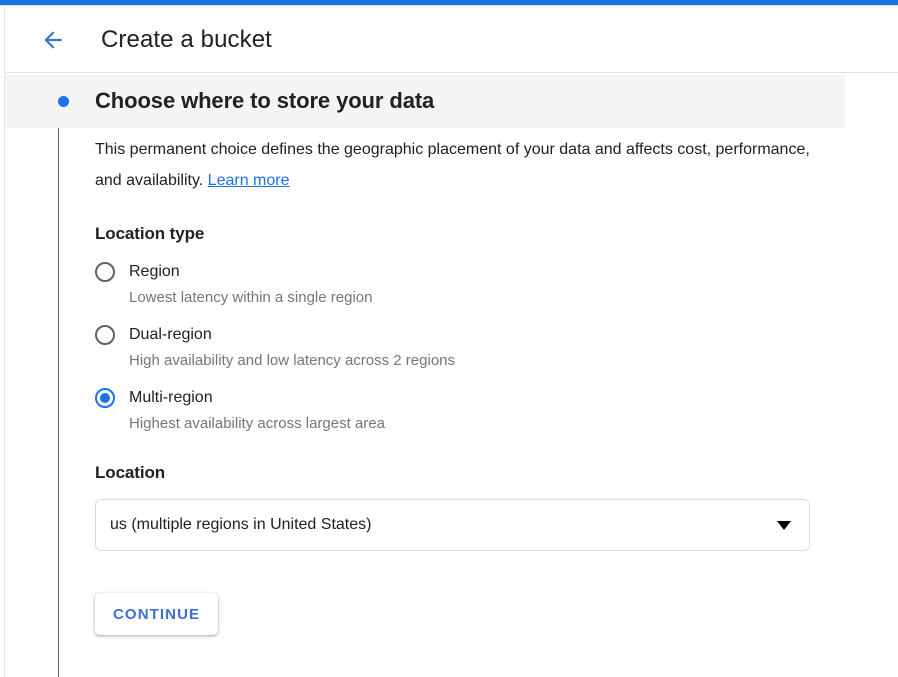 The width and height of the screenshot is (898, 677). Describe the element at coordinates (249, 180) in the screenshot. I see `learn-more-link: Learn more` at that location.